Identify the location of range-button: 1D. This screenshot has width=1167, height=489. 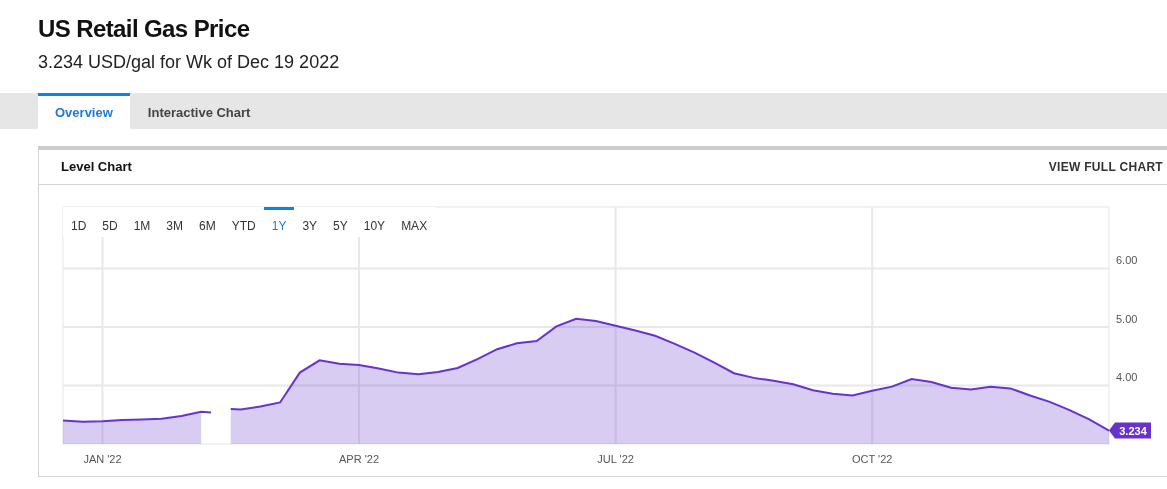
(79, 222).